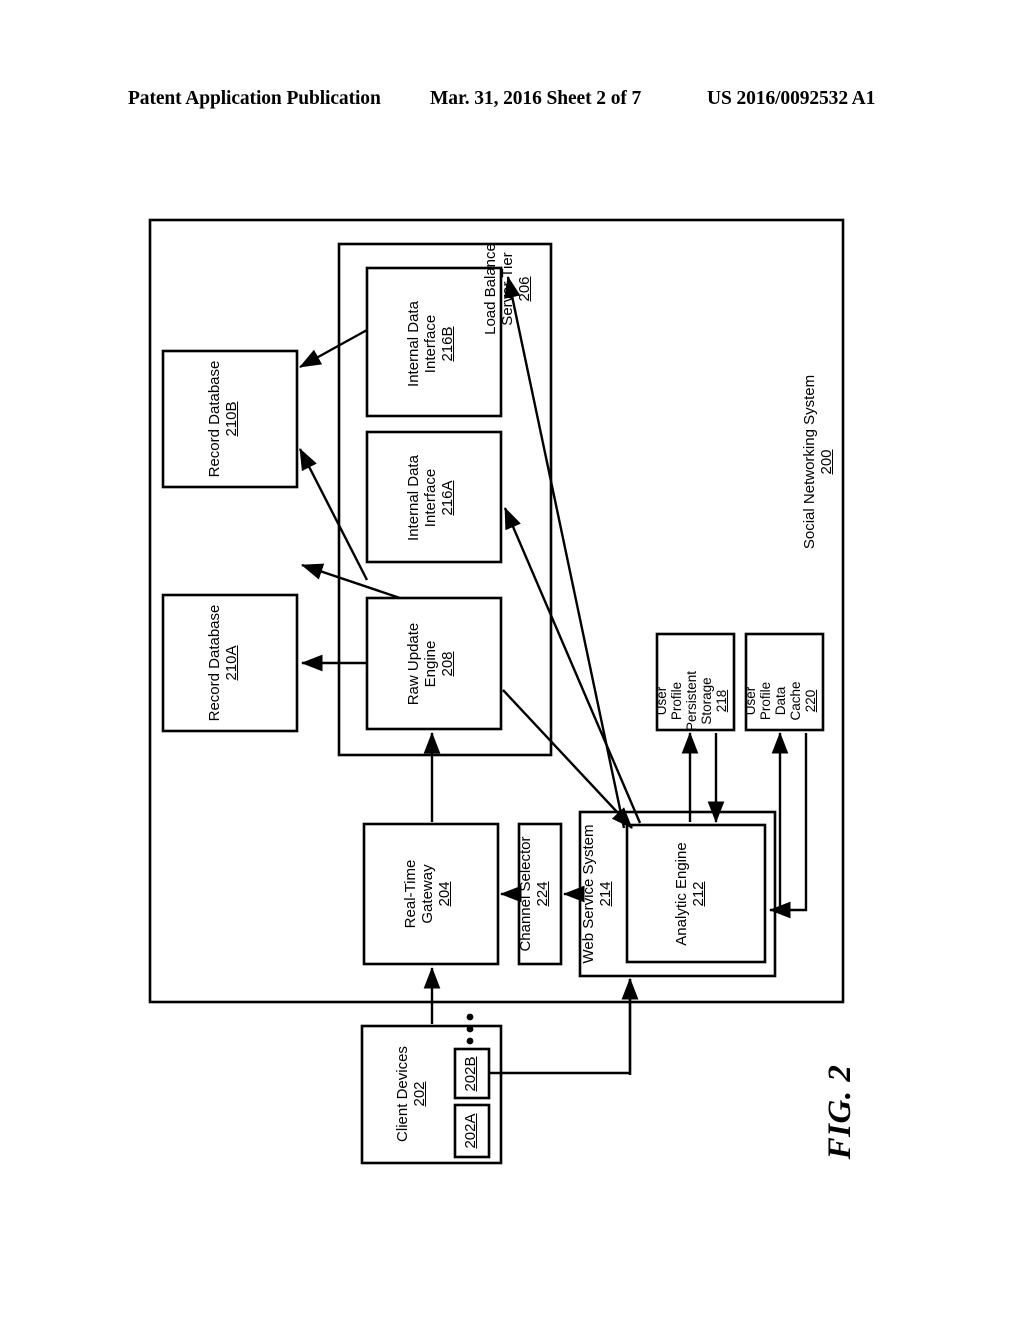 Image resolution: width=1024 pixels, height=1320 pixels. What do you see at coordinates (696, 893) in the screenshot?
I see `analytic-engine-212-box` at bounding box center [696, 893].